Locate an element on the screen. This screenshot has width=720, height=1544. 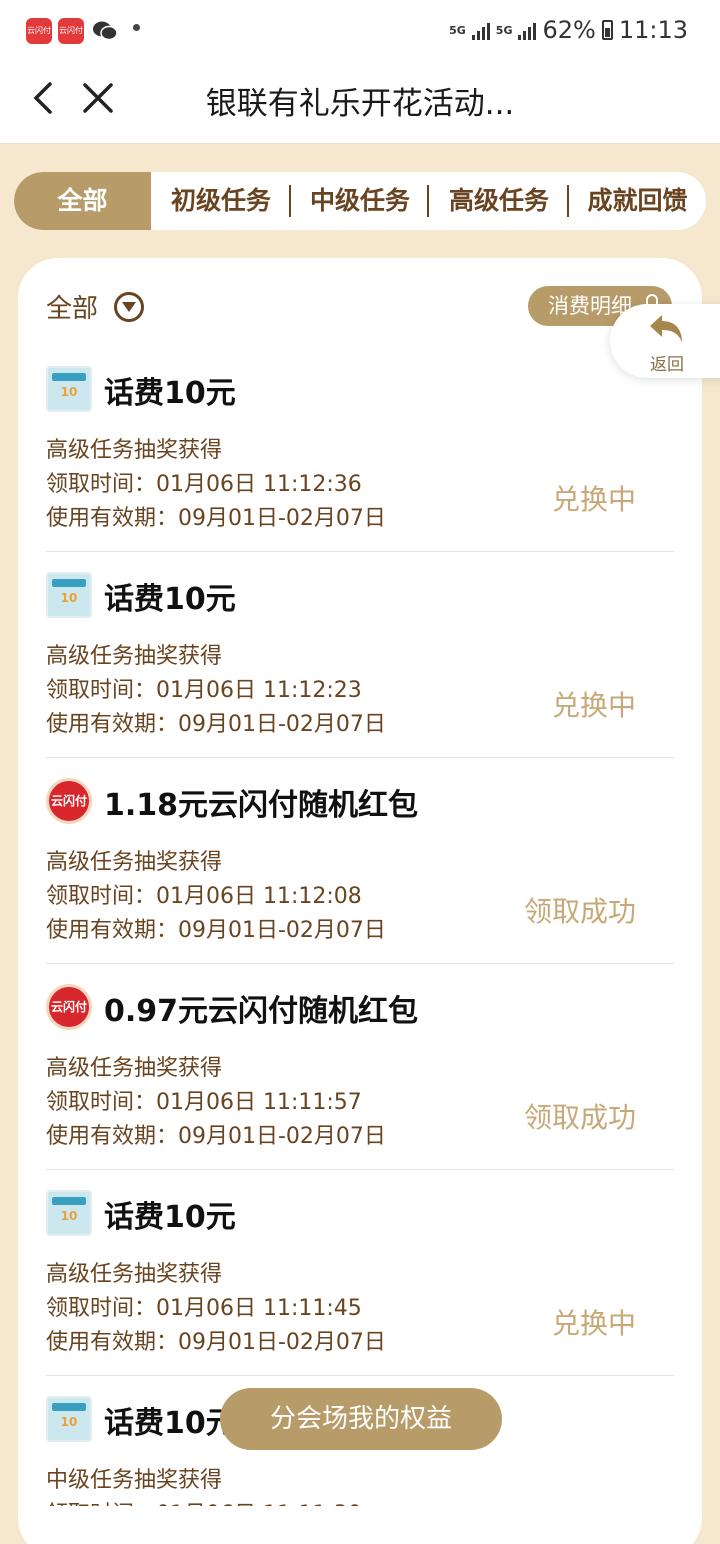
task-tabs: 全部 初级任务 中级任务 高级任务 成就回馈 is located at coordinates (360, 201).